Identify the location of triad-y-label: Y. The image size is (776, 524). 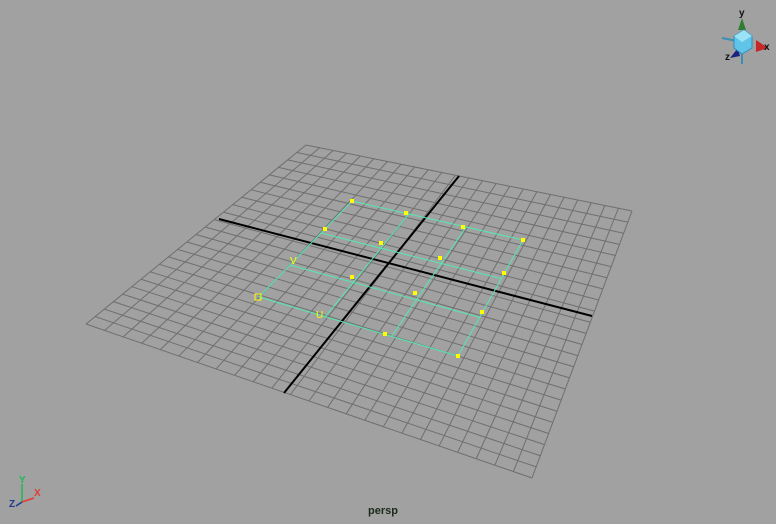
(22, 481).